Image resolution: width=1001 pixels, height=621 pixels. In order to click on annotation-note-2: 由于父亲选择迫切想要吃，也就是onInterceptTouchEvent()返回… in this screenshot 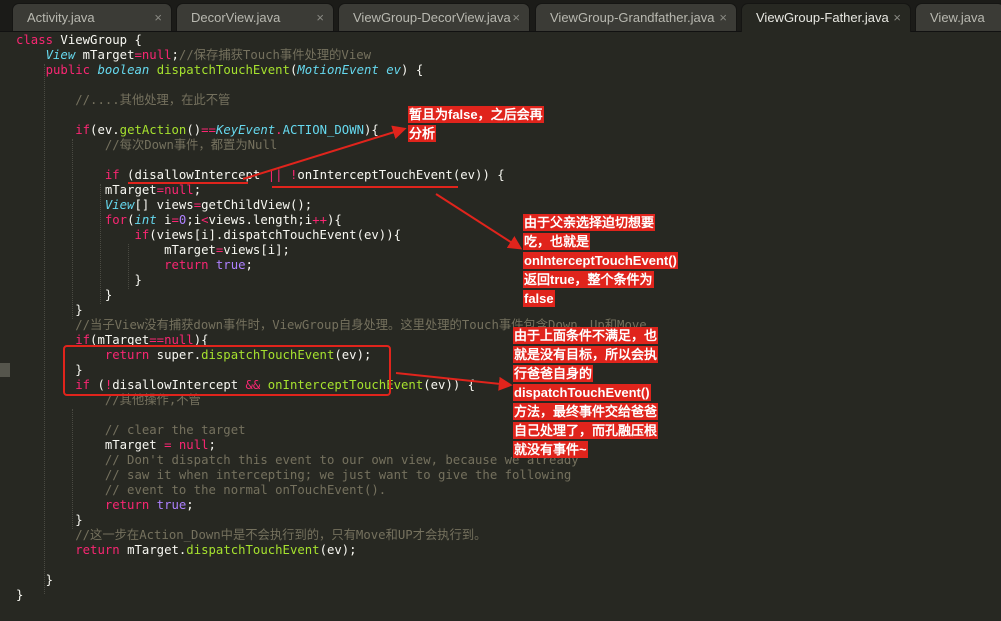, I will do `click(600, 260)`.